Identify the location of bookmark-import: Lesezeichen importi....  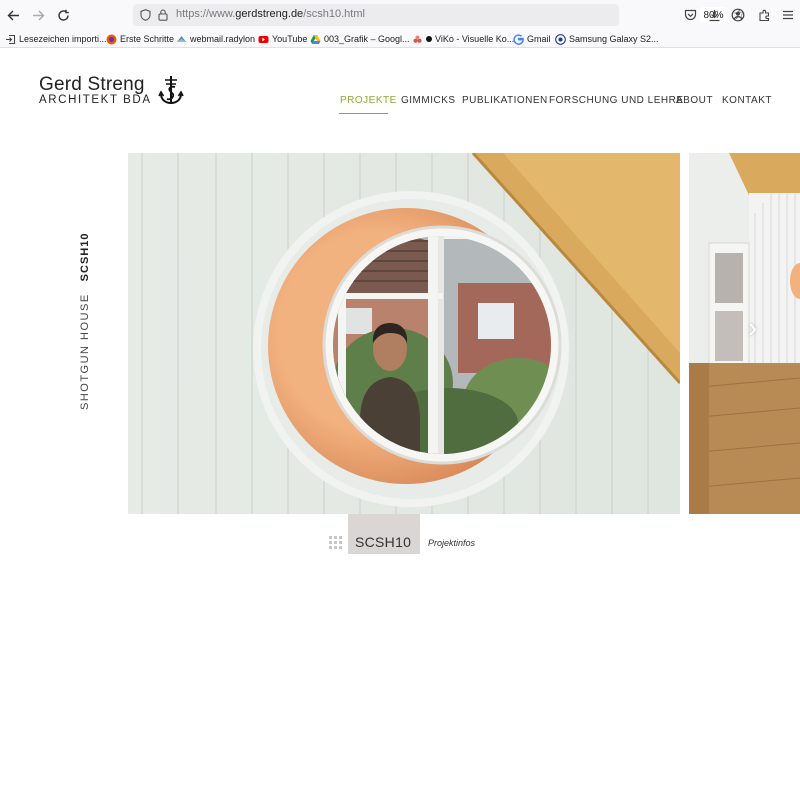
(56, 39).